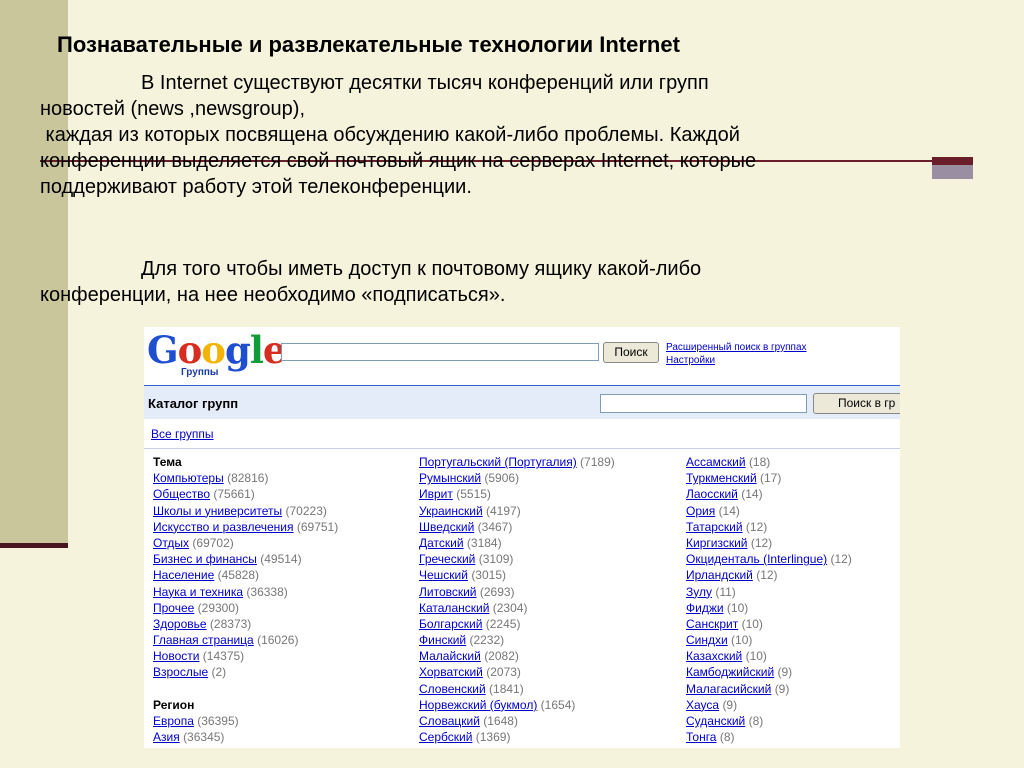  Describe the element at coordinates (716, 543) in the screenshot. I see `group-link: Киргизский` at that location.